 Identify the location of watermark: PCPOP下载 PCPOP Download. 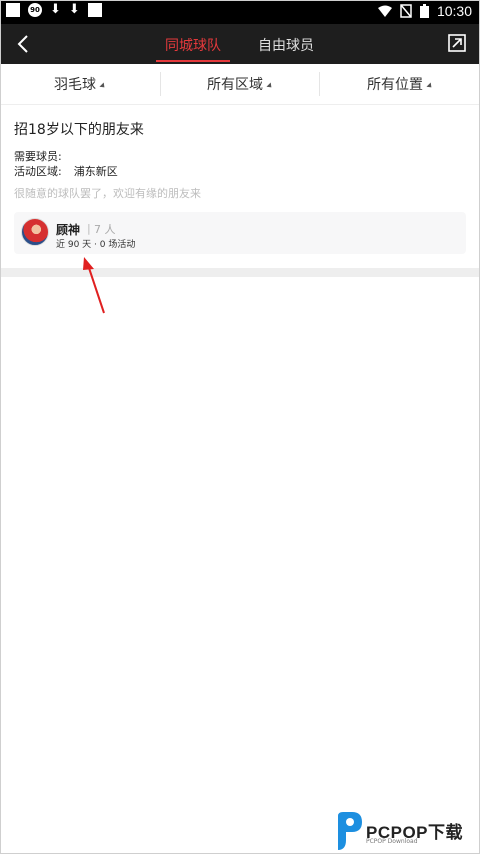
(406, 831).